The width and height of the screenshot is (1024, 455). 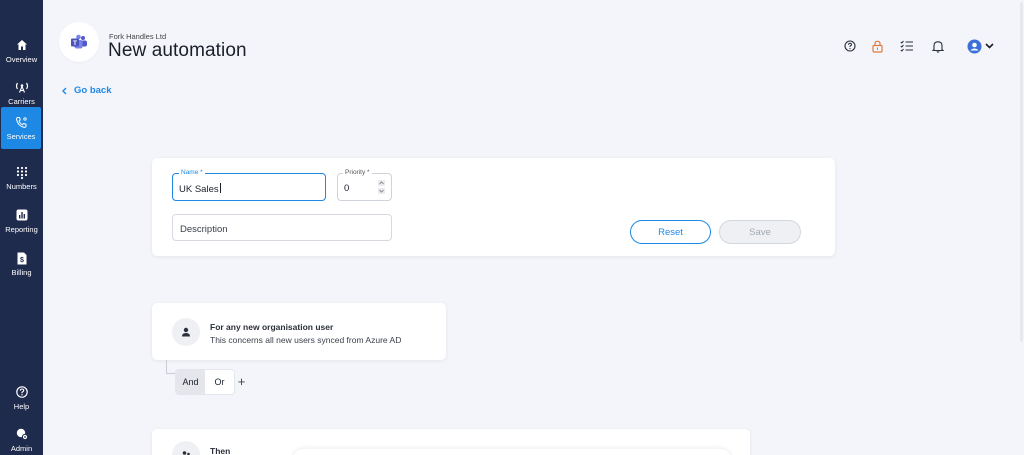 I want to click on save-button: Save, so click(x=760, y=232).